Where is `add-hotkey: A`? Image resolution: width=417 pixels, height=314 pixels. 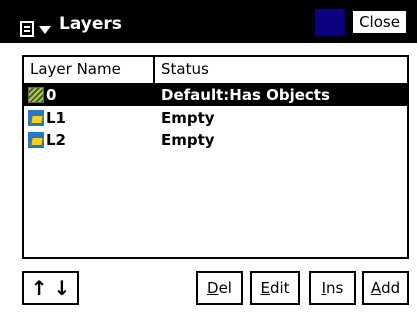
add-hotkey: A is located at coordinates (376, 288).